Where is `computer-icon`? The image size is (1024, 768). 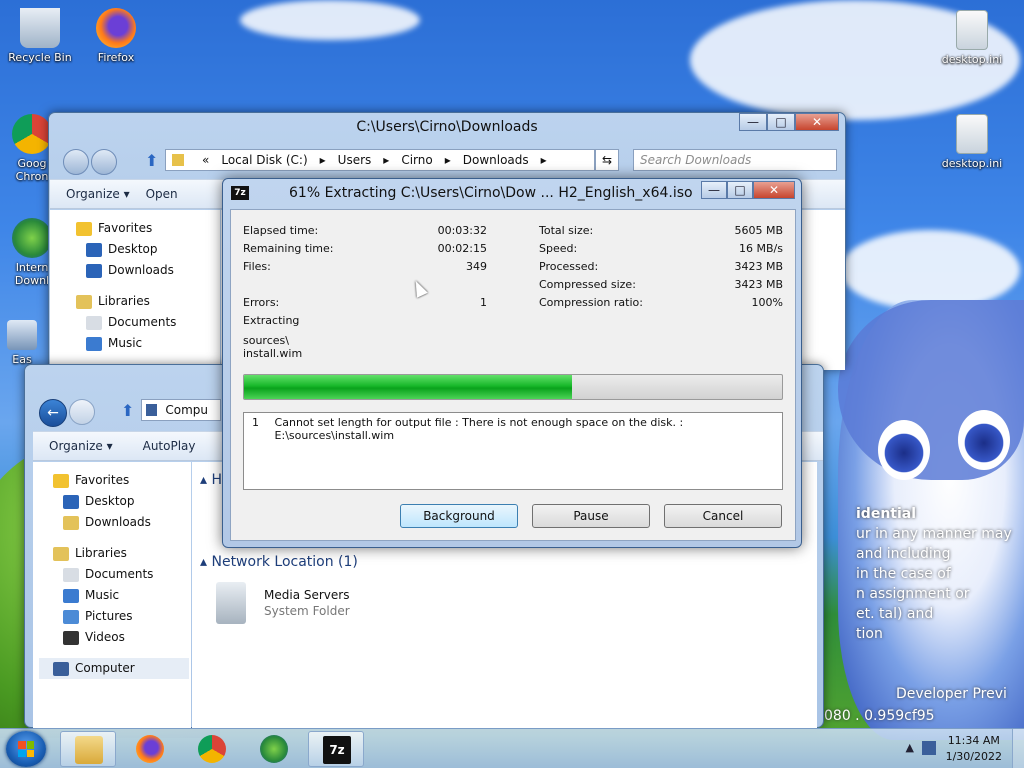 computer-icon is located at coordinates (152, 410).